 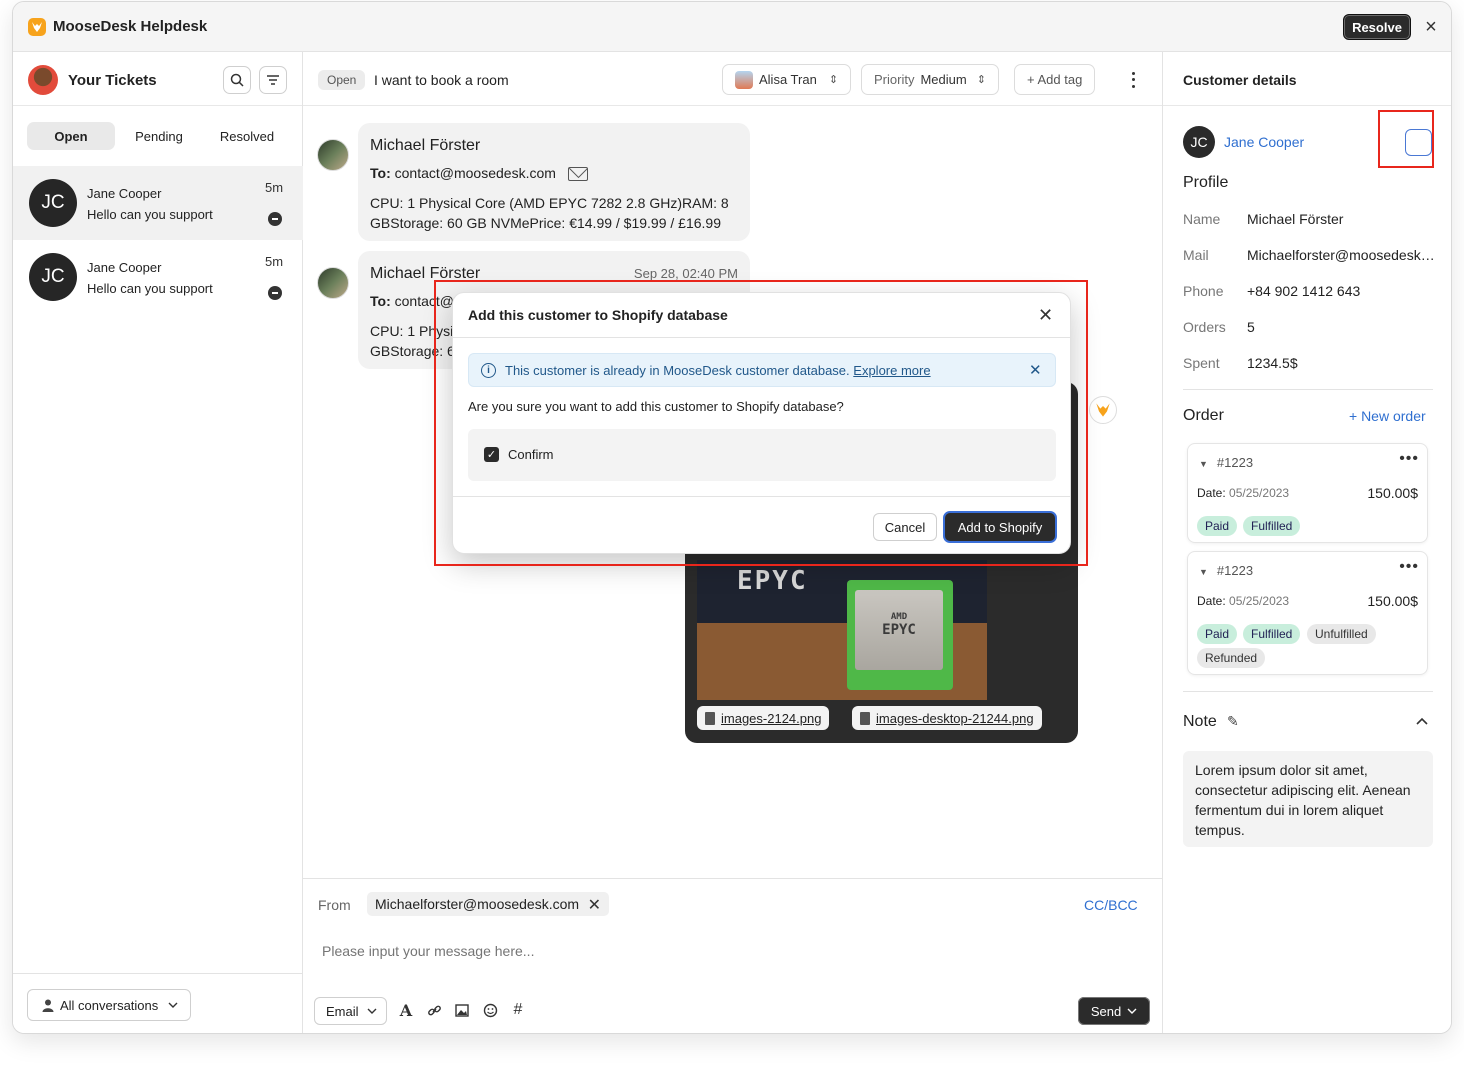 What do you see at coordinates (1204, 327) in the screenshot?
I see `profile-key: Orders` at bounding box center [1204, 327].